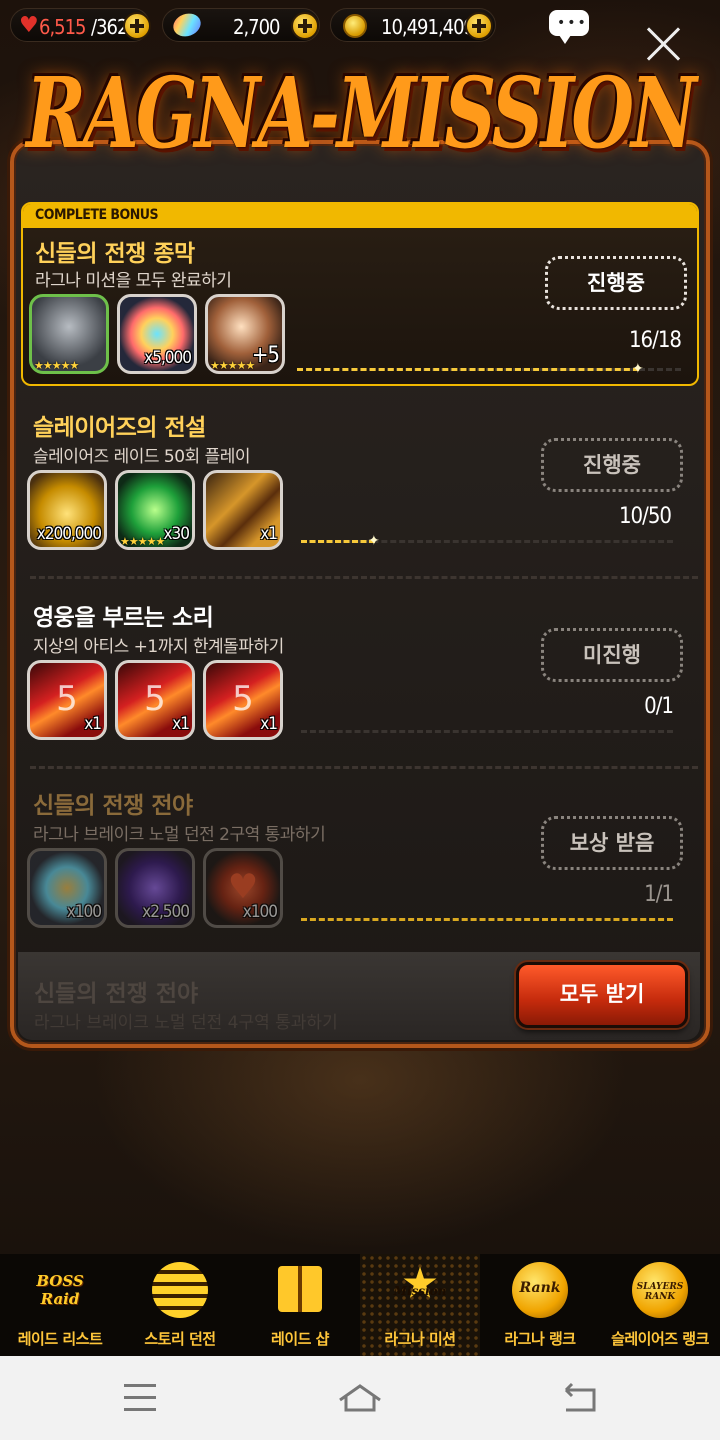 The width and height of the screenshot is (720, 1440). What do you see at coordinates (133, 281) in the screenshot?
I see `mission-desc: 라그나 미션을 모두 완료하기` at bounding box center [133, 281].